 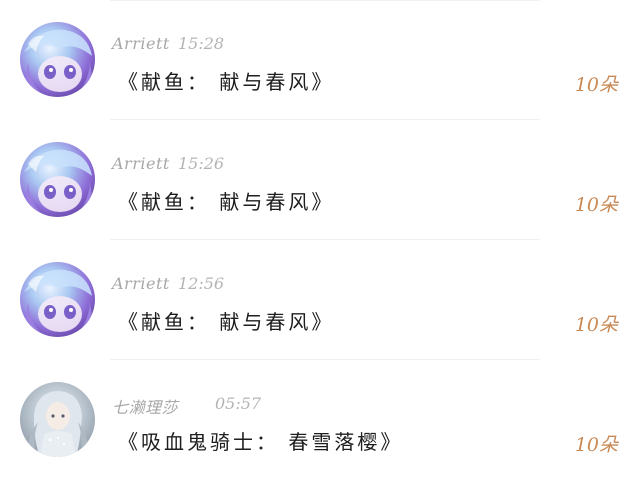 What do you see at coordinates (238, 403) in the screenshot?
I see `timestamp: 05:57` at bounding box center [238, 403].